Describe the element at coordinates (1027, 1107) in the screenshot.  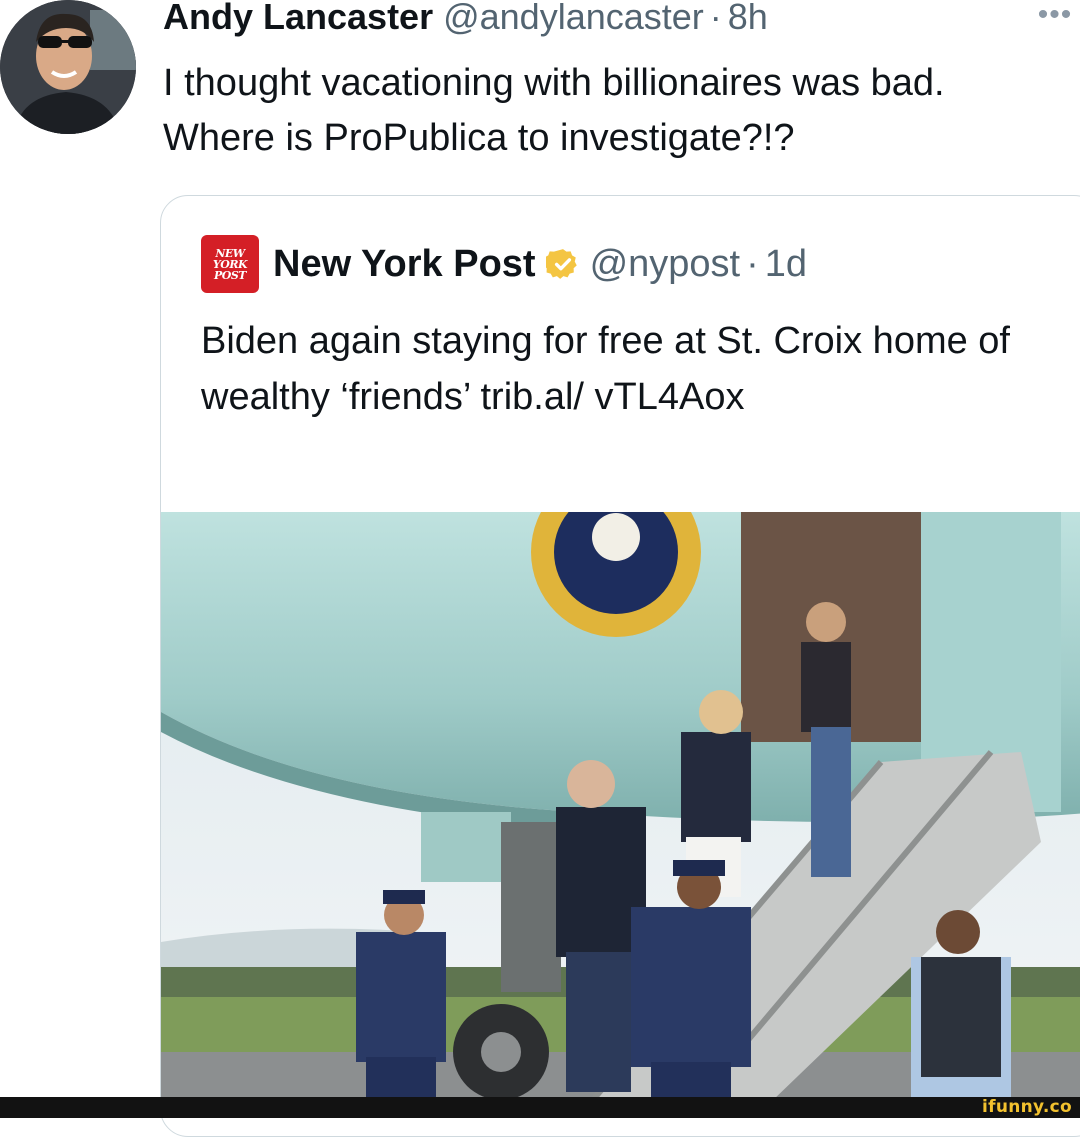
I see `ifunny-watermark: ifunny.co` at that location.